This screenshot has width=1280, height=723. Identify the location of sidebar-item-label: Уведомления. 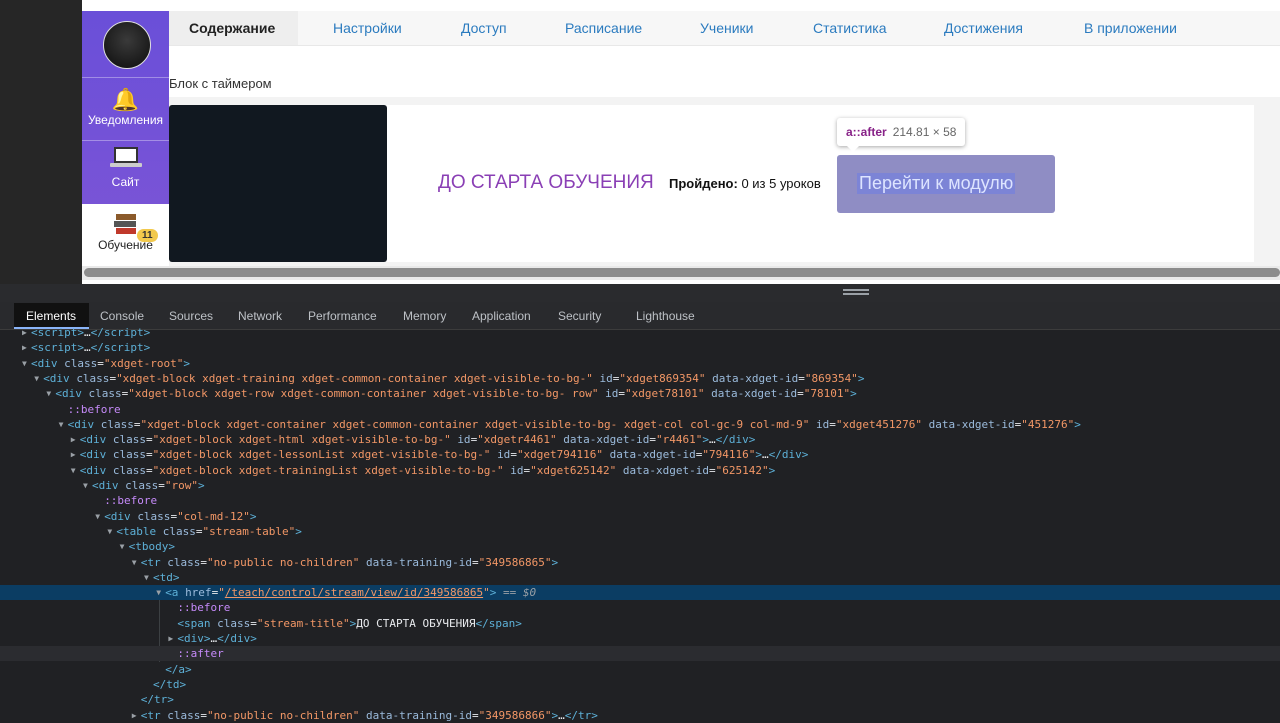
(125, 120).